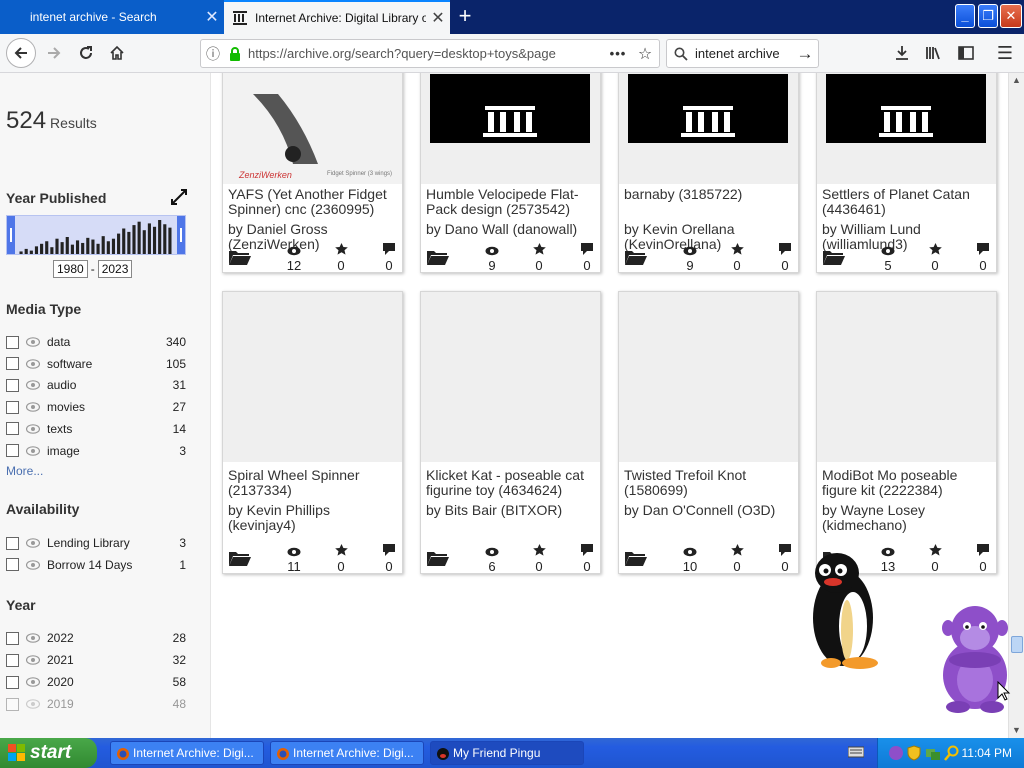 Image resolution: width=1024 pixels, height=768 pixels. Describe the element at coordinates (48, 753) in the screenshot. I see `start-button: start` at that location.